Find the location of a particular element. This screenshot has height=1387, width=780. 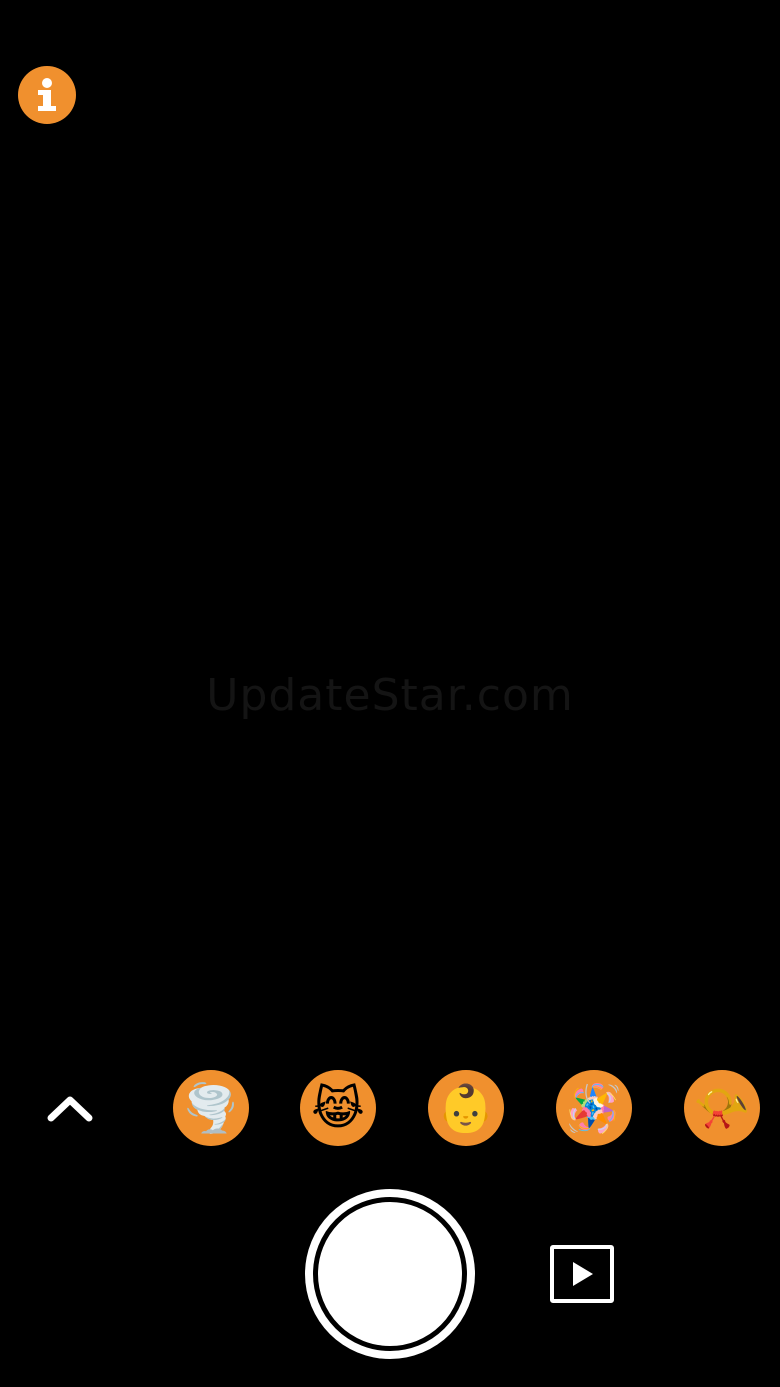

shutter-button is located at coordinates (390, 1274).